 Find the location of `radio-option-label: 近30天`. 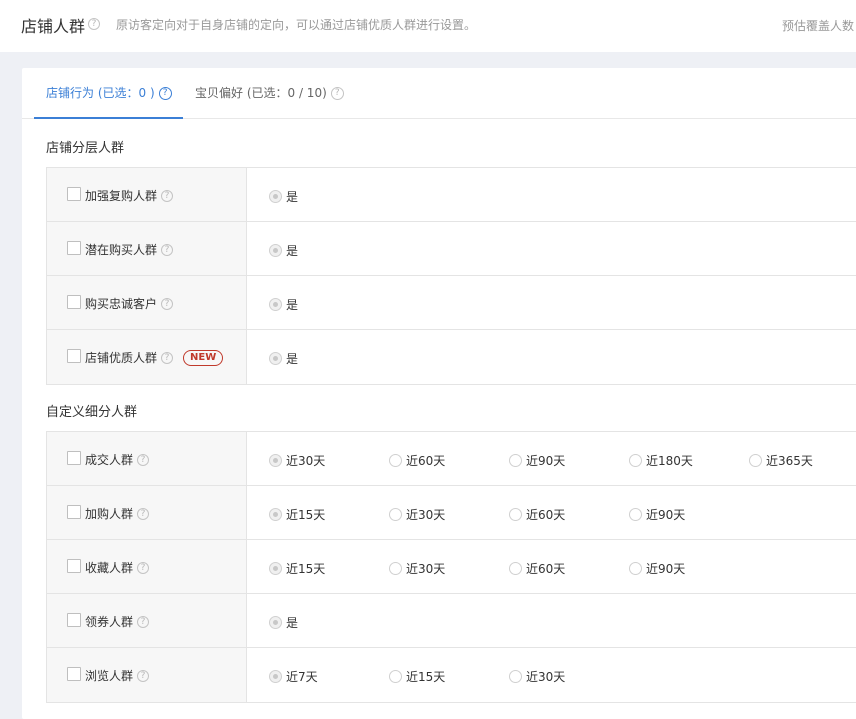

radio-option-label: 近30天 is located at coordinates (426, 515).